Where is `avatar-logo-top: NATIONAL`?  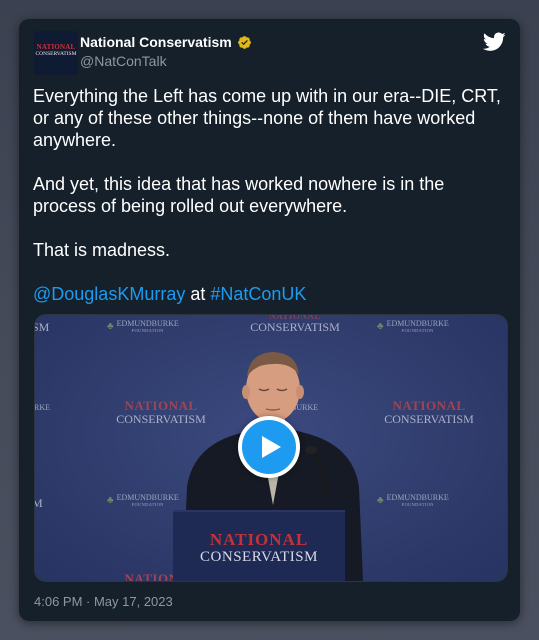 avatar-logo-top: NATIONAL is located at coordinates (56, 47).